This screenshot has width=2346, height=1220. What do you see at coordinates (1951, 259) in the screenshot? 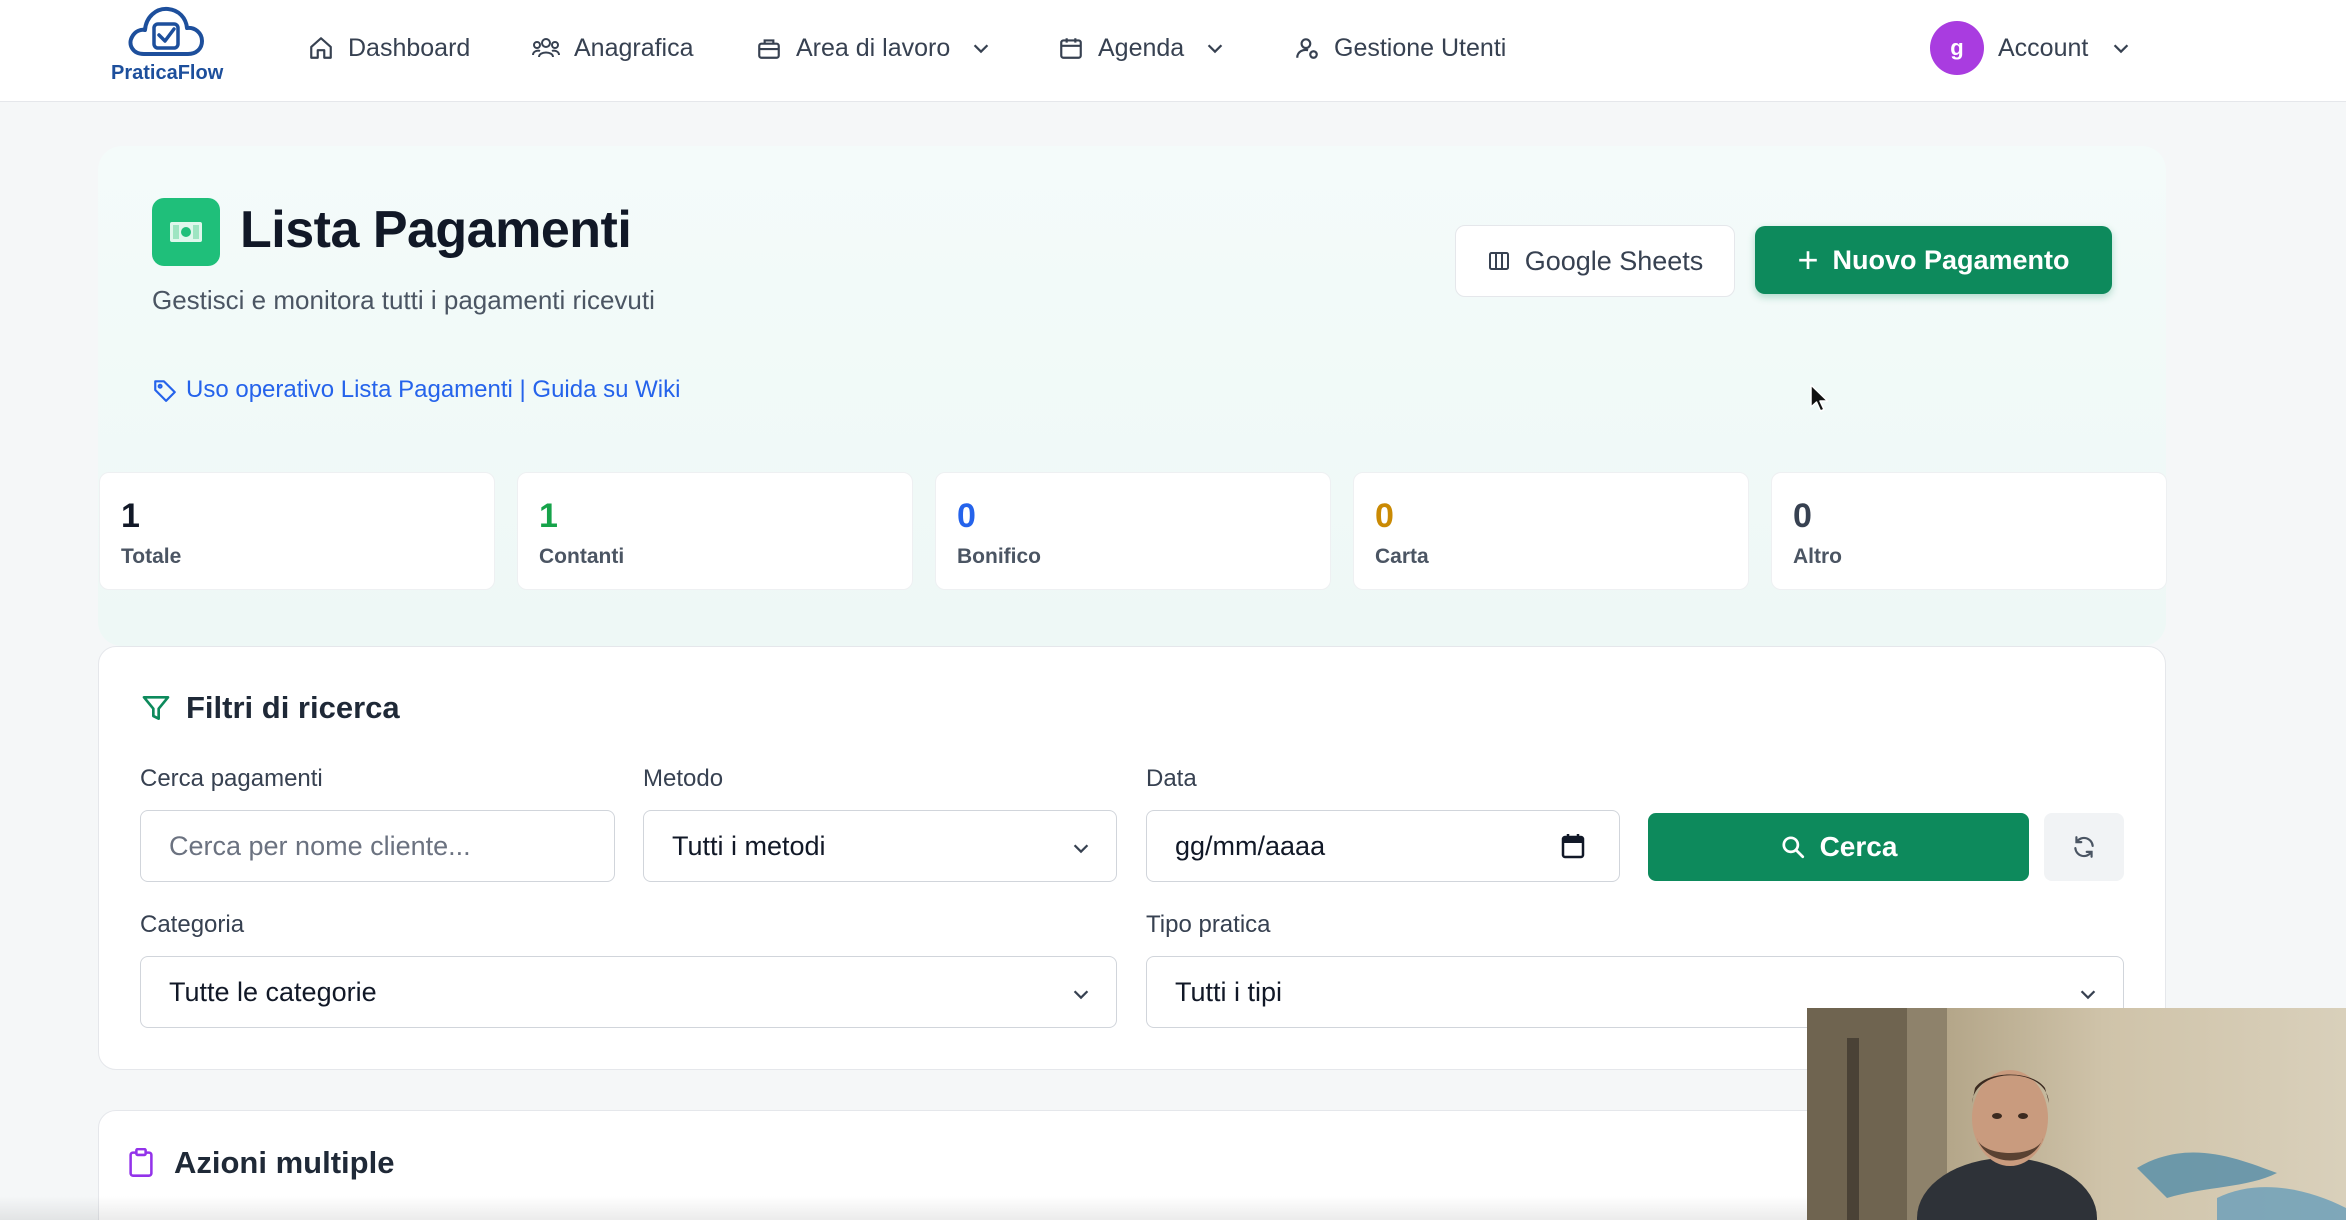
I see `new-payment-label: Nuovo Pagamento` at bounding box center [1951, 259].